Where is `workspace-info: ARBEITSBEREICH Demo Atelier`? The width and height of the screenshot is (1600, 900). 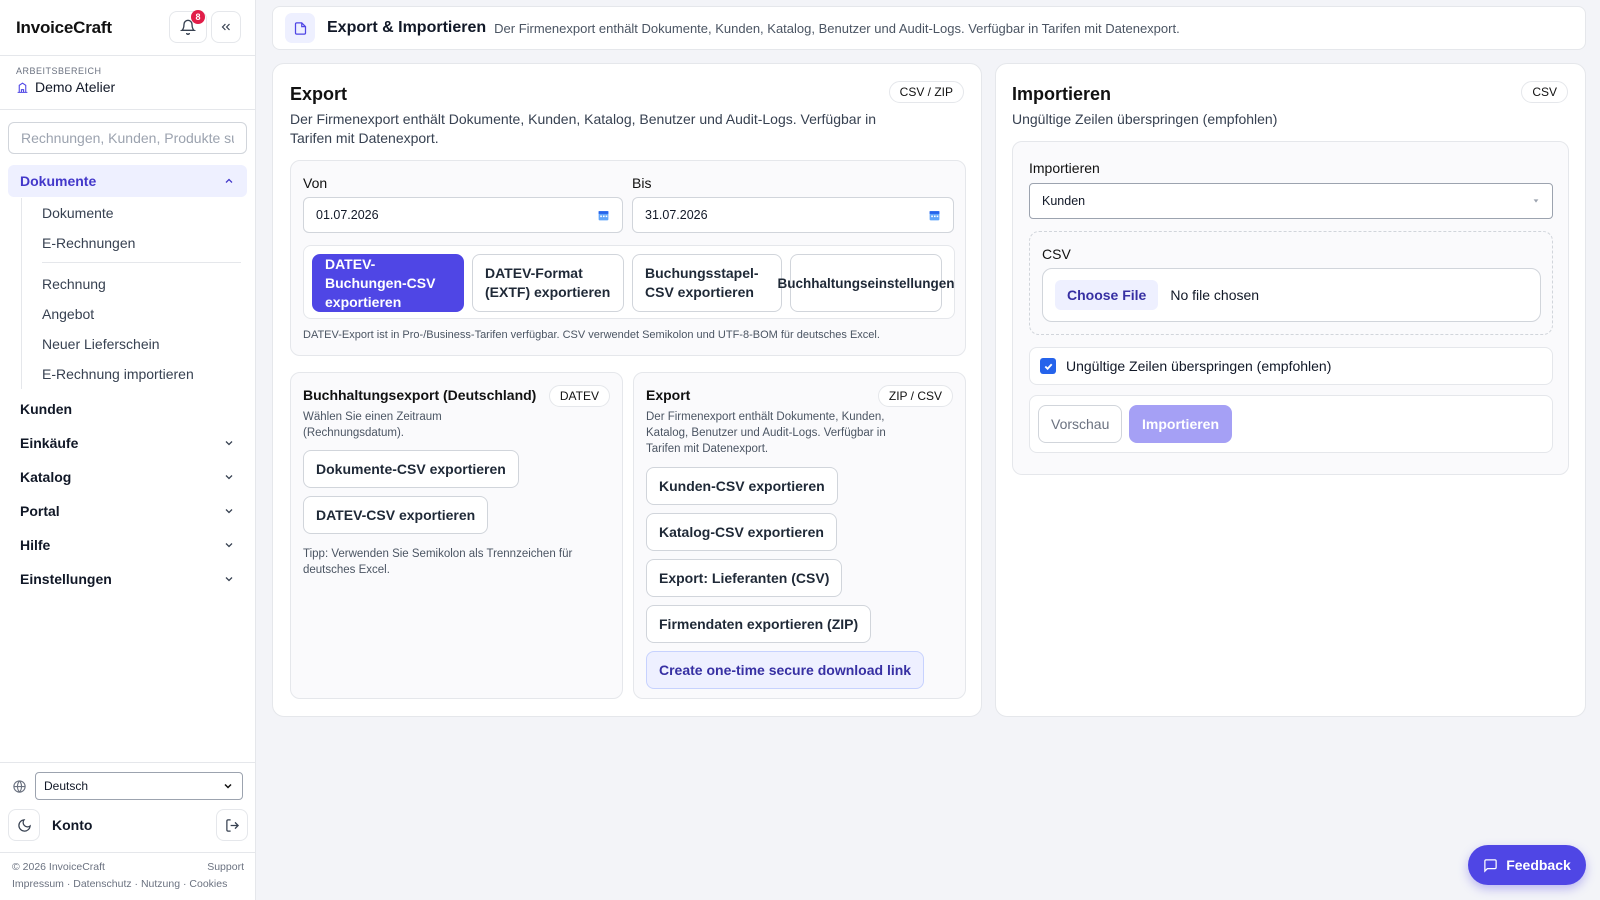 workspace-info: ARBEITSBEREICH Demo Atelier is located at coordinates (127, 83).